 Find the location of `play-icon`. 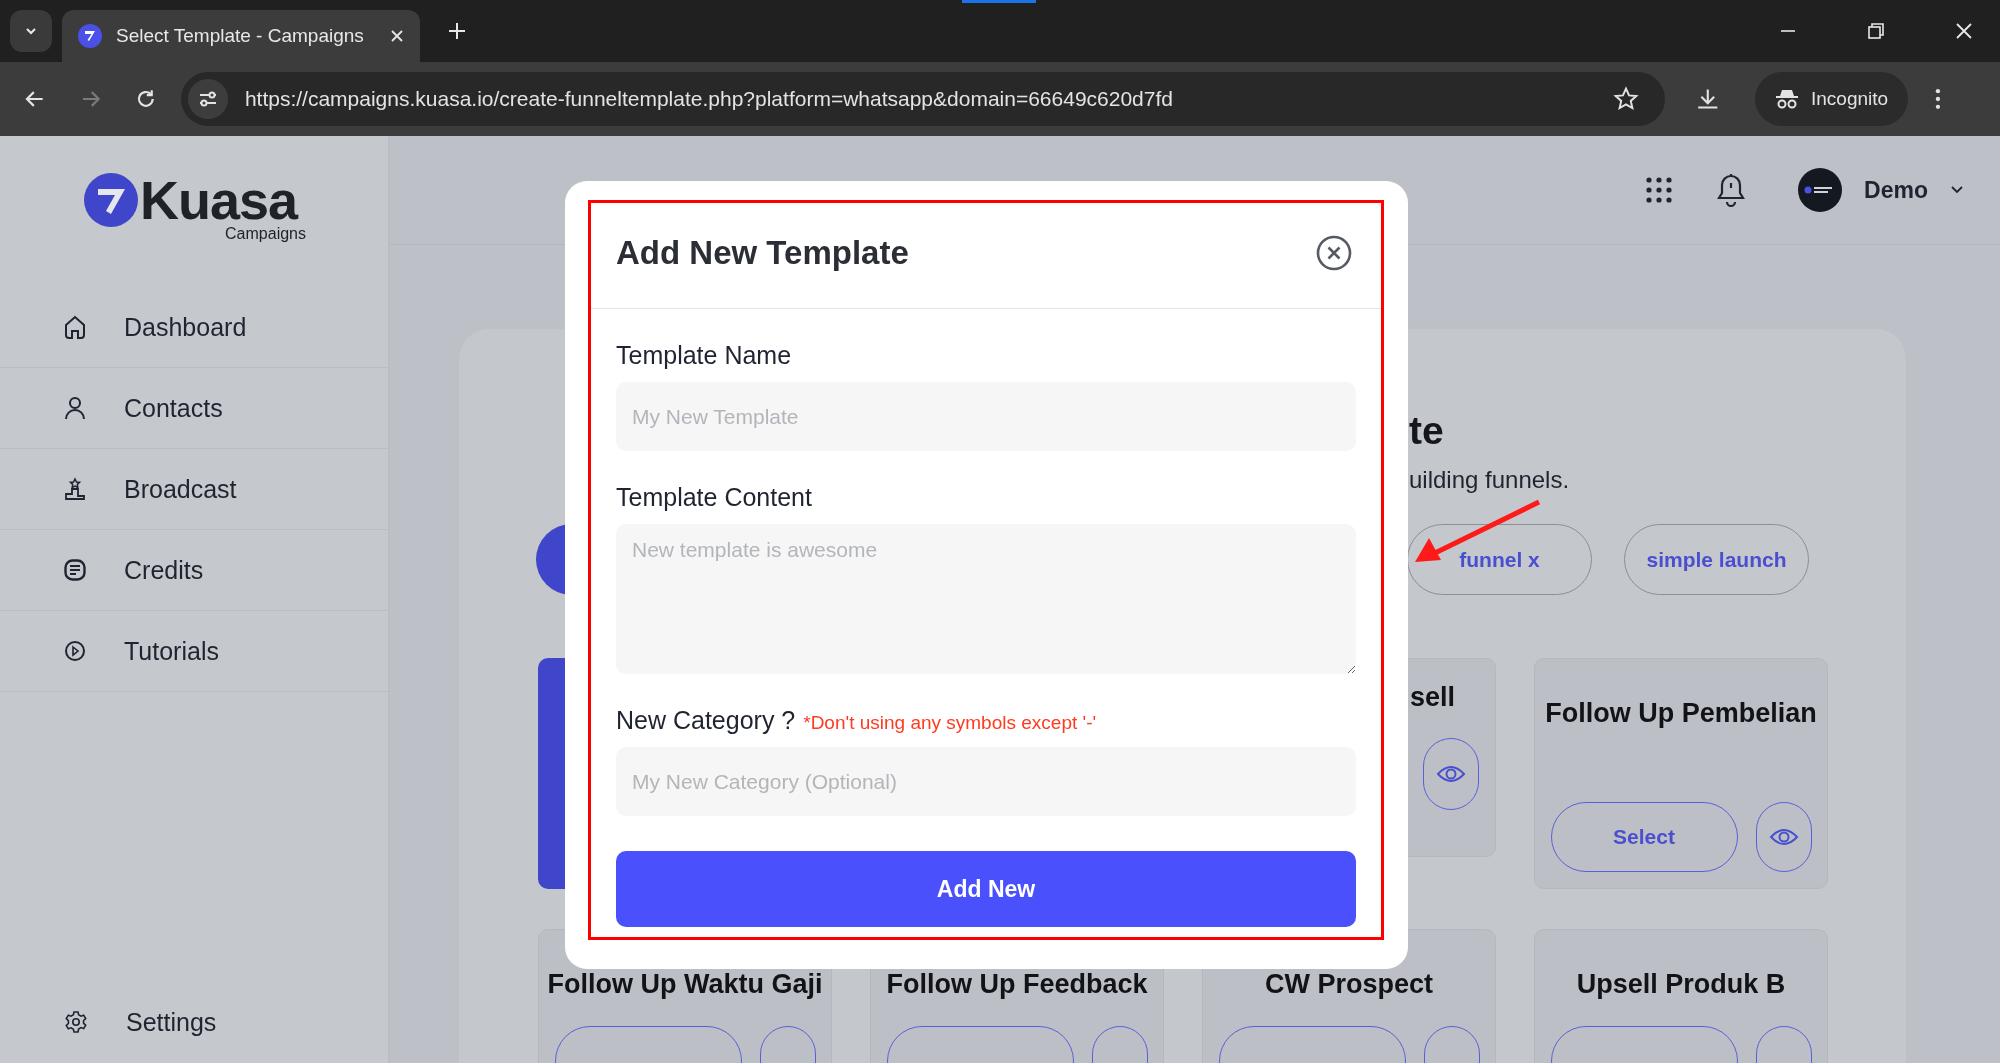

play-icon is located at coordinates (75, 651).